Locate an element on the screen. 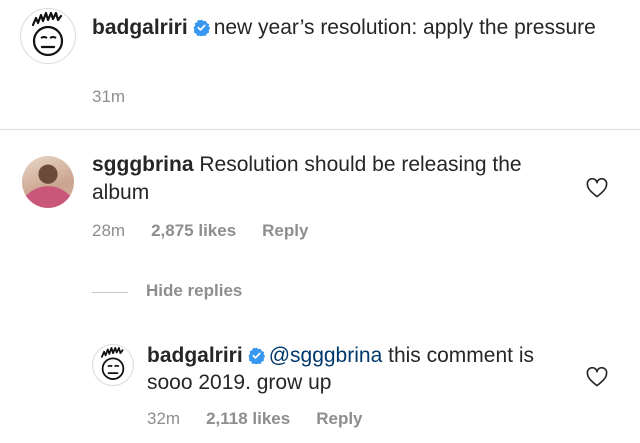 This screenshot has width=640, height=443. comment-timestamp: 28m is located at coordinates (109, 230).